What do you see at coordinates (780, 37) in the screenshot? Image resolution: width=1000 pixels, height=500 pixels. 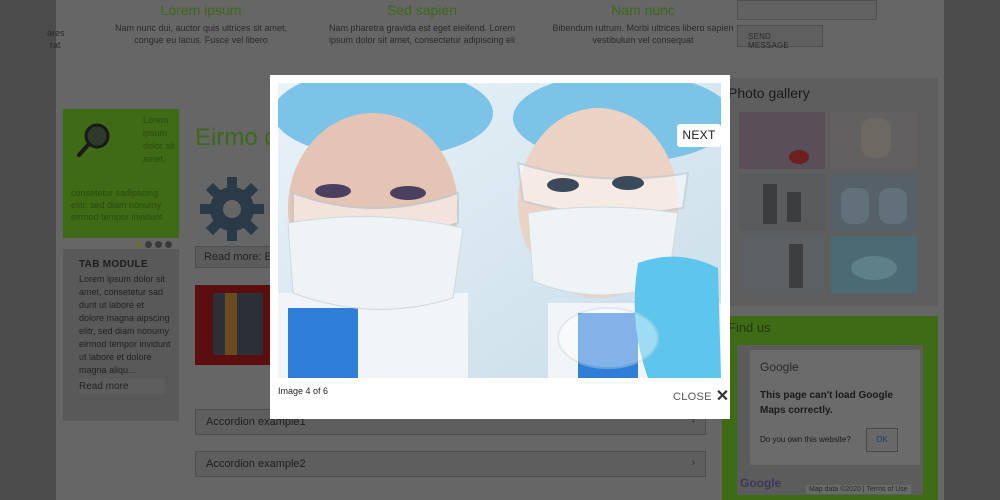 I see `send-message-button: SEND MESSAGE` at bounding box center [780, 37].